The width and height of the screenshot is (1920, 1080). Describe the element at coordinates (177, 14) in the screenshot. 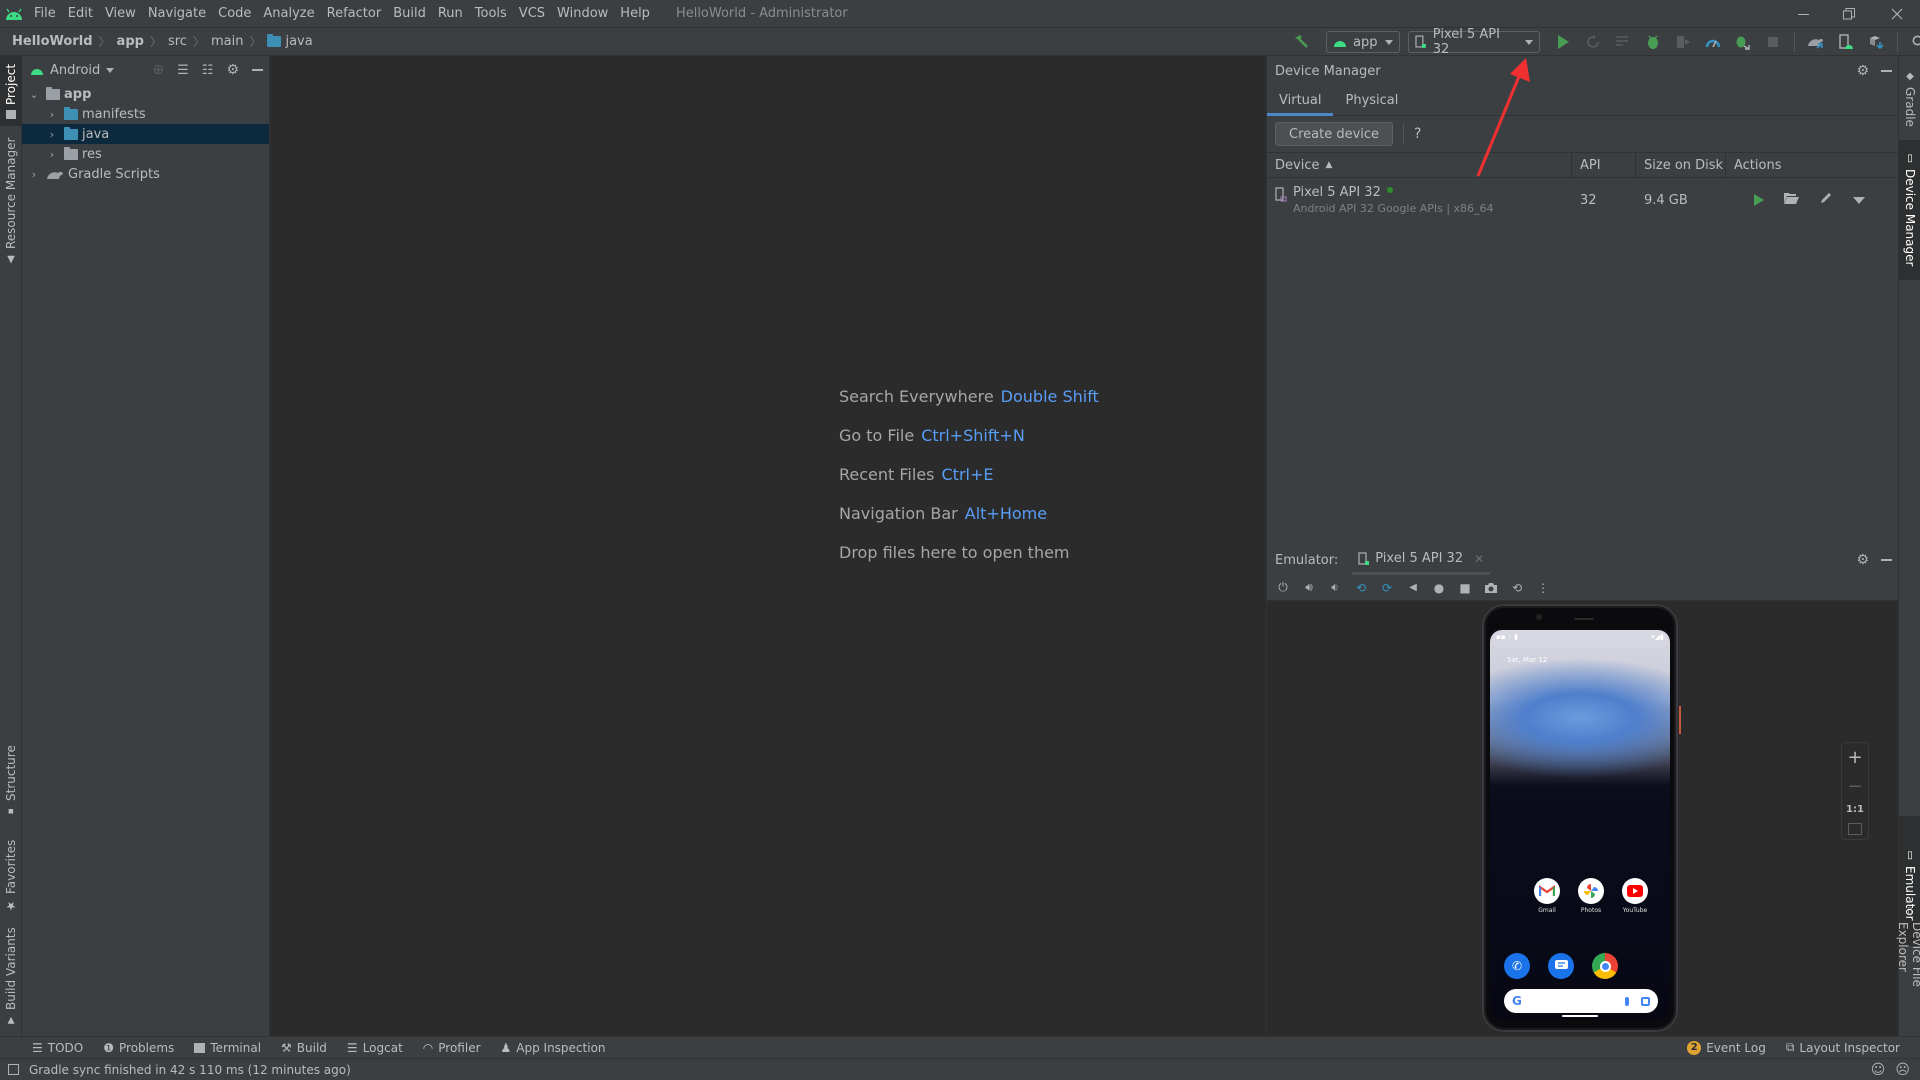

I see `menu-navigate: Navigate` at that location.